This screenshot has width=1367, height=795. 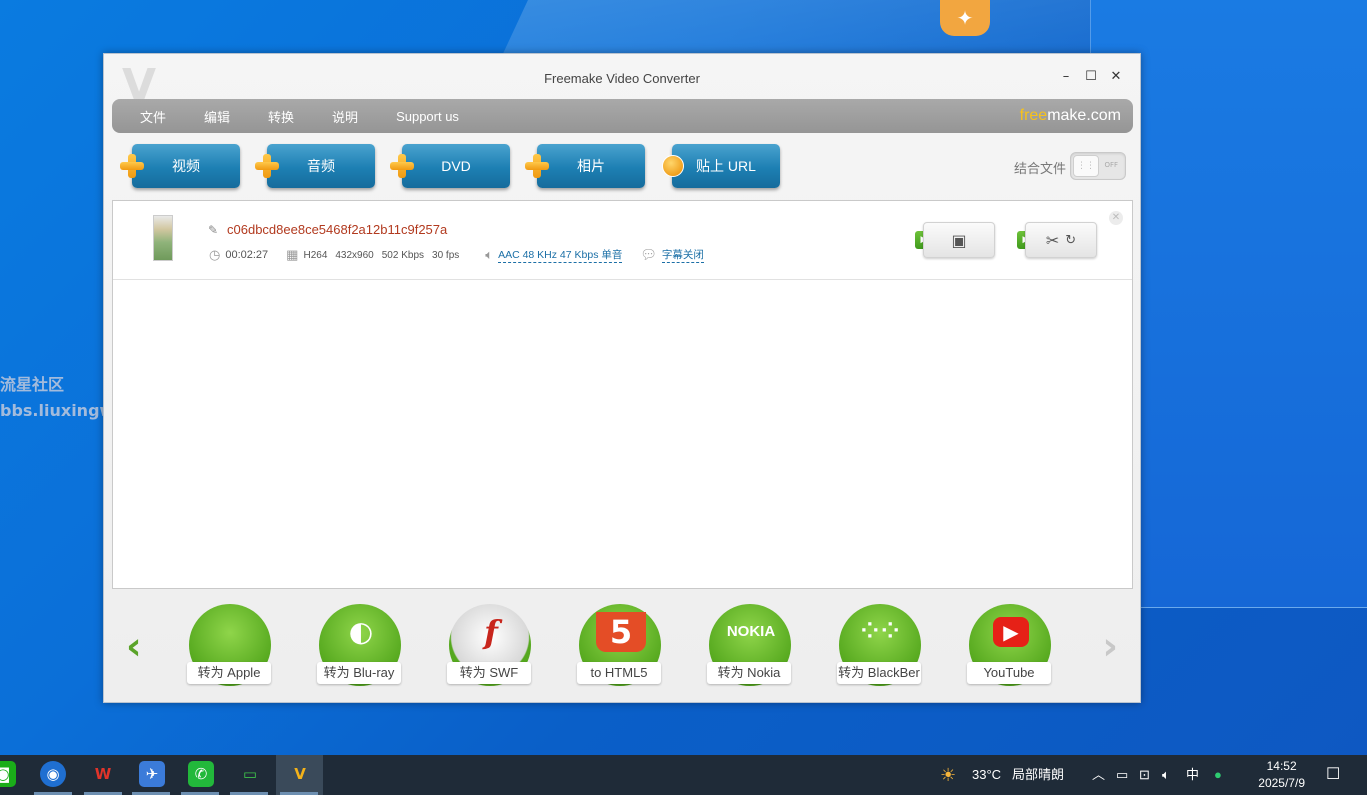 I want to click on format-apple-label: 转为 Apple, so click(x=229, y=673).